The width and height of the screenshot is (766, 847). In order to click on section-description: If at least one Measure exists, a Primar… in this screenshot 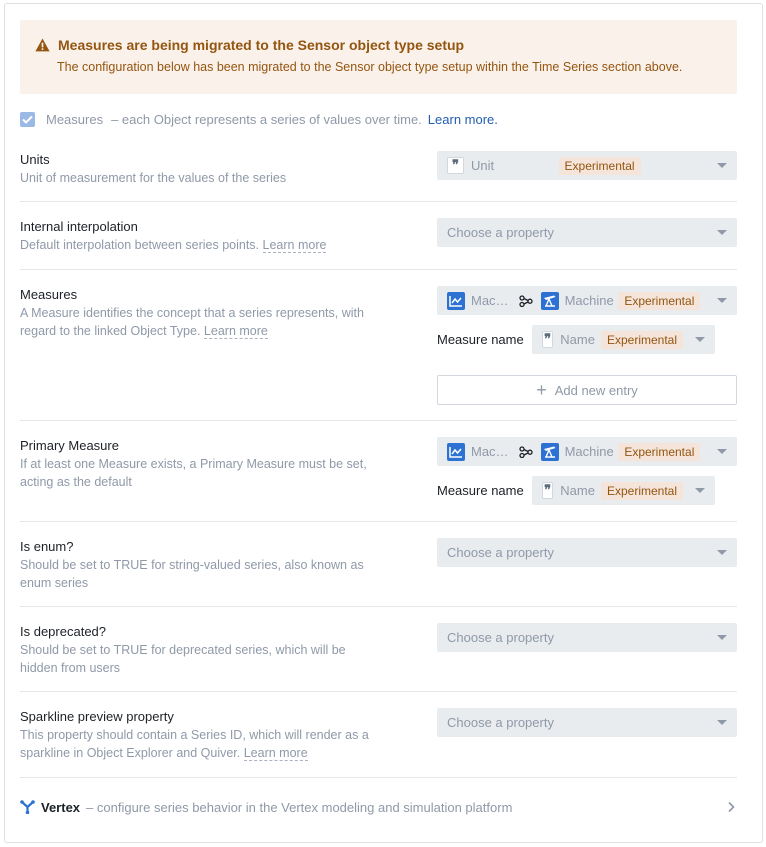, I will do `click(193, 473)`.